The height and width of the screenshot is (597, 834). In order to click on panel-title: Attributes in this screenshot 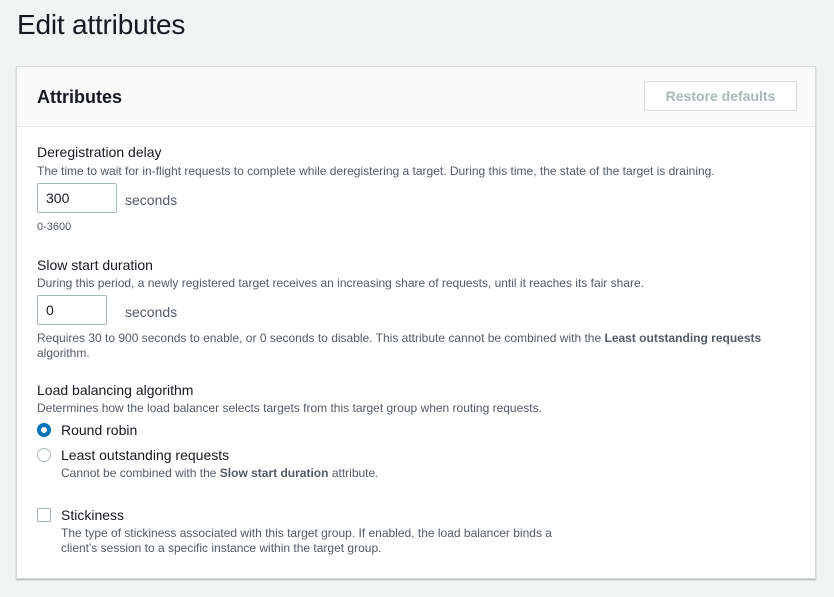, I will do `click(79, 97)`.